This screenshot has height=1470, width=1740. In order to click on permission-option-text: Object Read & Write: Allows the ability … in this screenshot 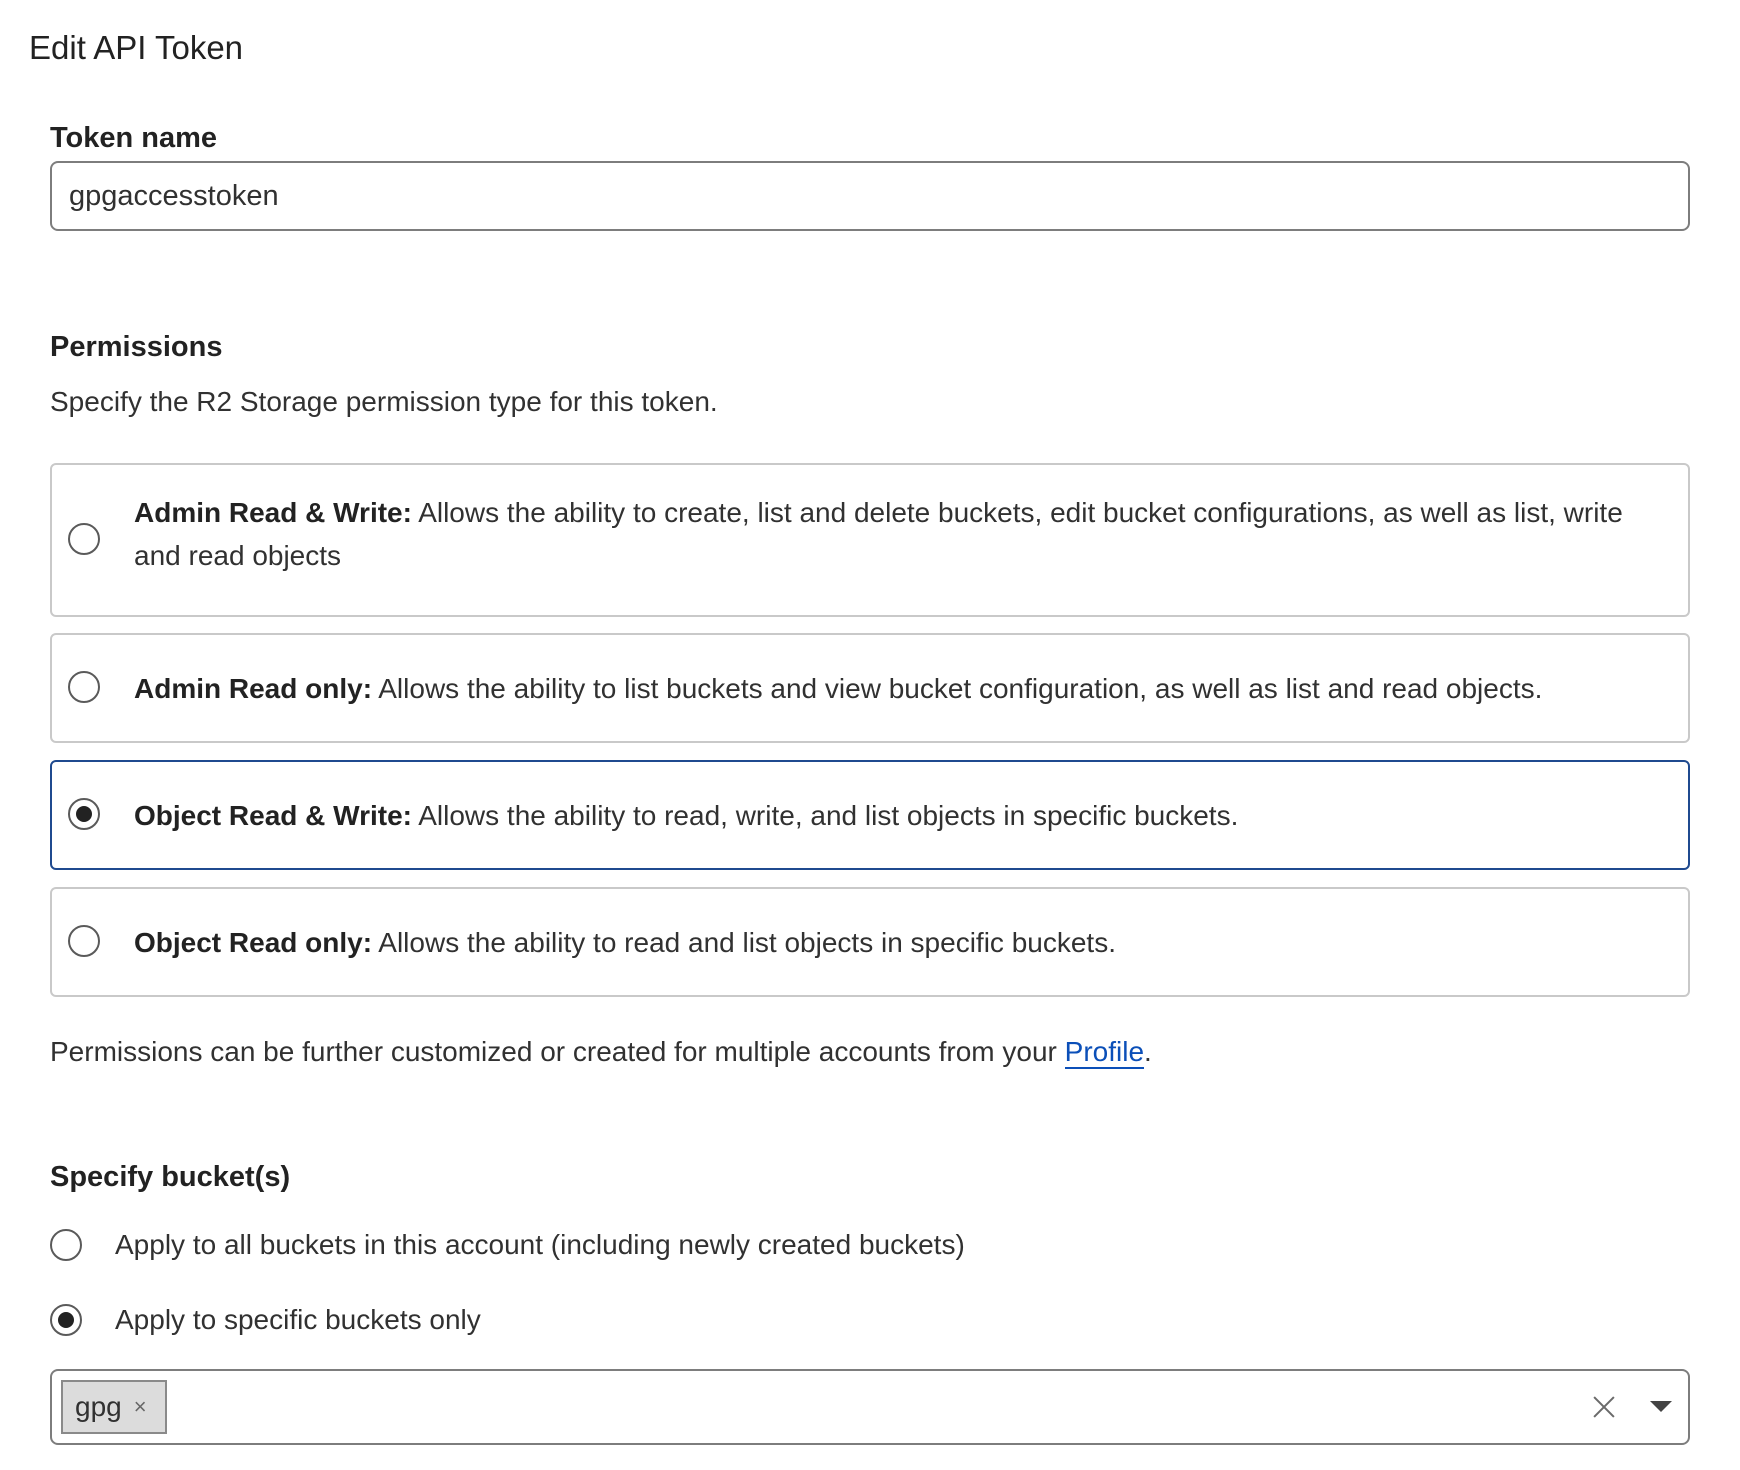, I will do `click(893, 815)`.